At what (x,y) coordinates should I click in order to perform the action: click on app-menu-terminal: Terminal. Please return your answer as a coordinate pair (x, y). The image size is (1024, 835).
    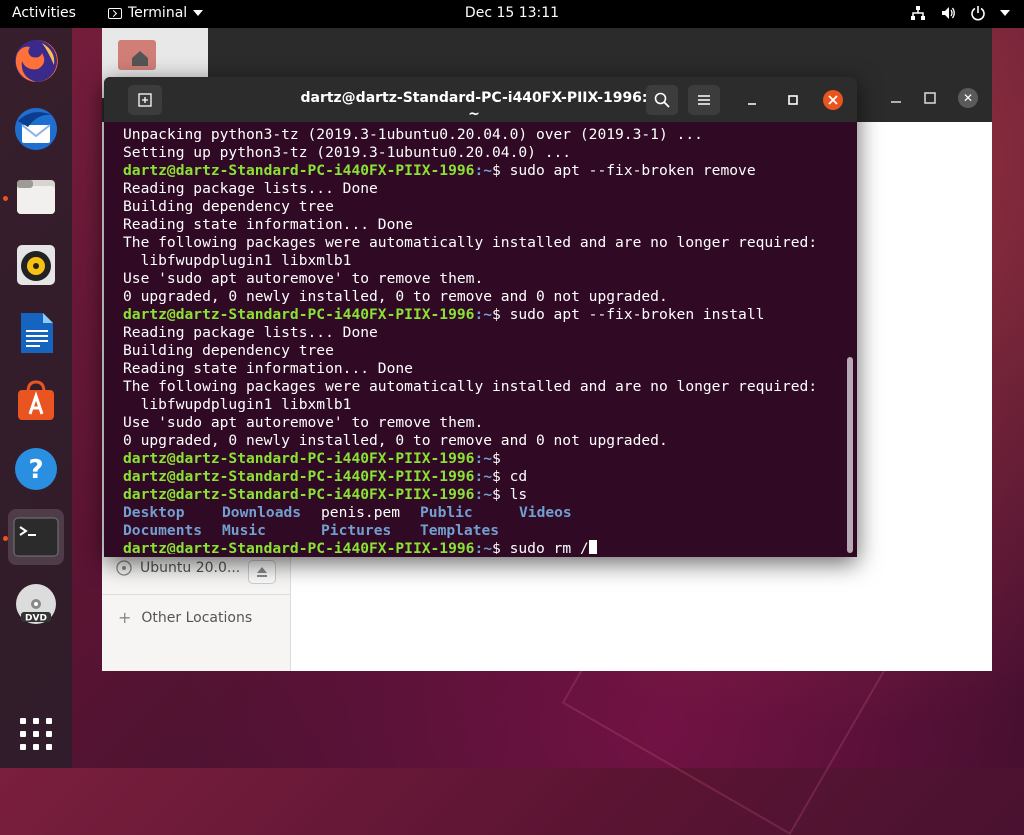
    Looking at the image, I should click on (156, 13).